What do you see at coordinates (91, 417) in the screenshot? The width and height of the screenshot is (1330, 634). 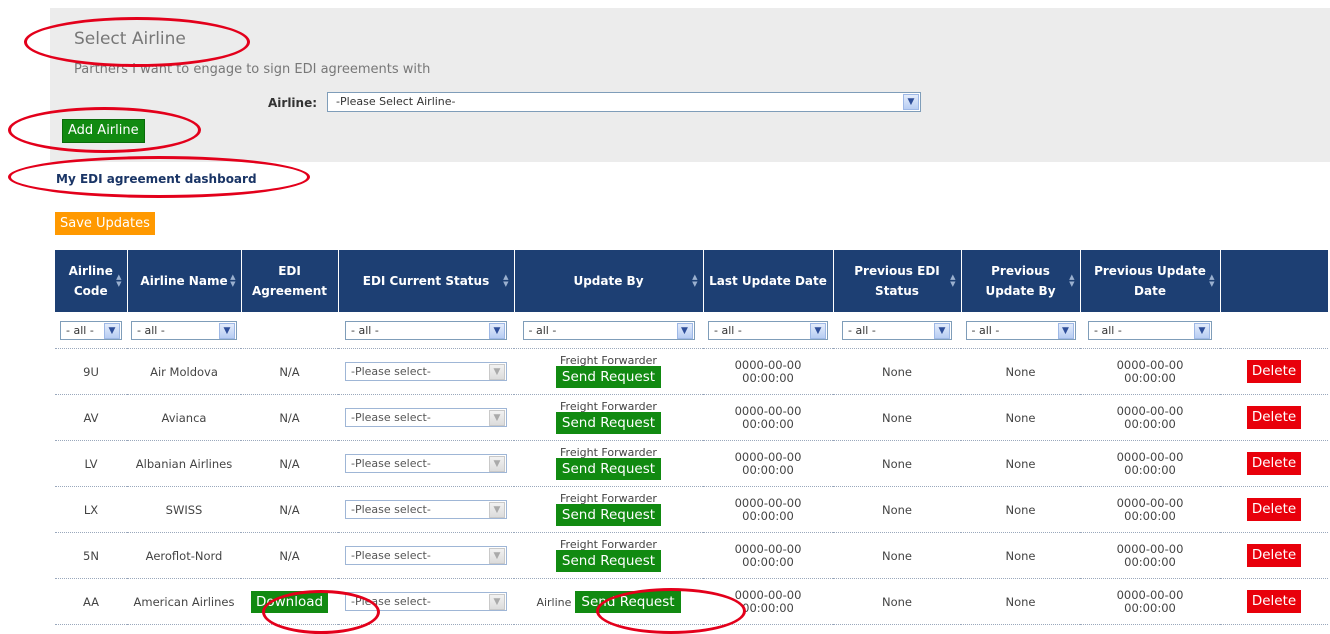 I see `cell-airline-code: AV` at bounding box center [91, 417].